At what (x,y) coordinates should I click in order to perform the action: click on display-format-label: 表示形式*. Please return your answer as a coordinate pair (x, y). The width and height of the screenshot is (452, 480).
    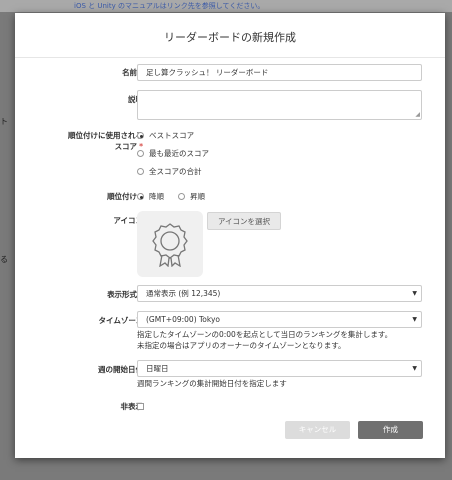
    Looking at the image, I should click on (125, 294).